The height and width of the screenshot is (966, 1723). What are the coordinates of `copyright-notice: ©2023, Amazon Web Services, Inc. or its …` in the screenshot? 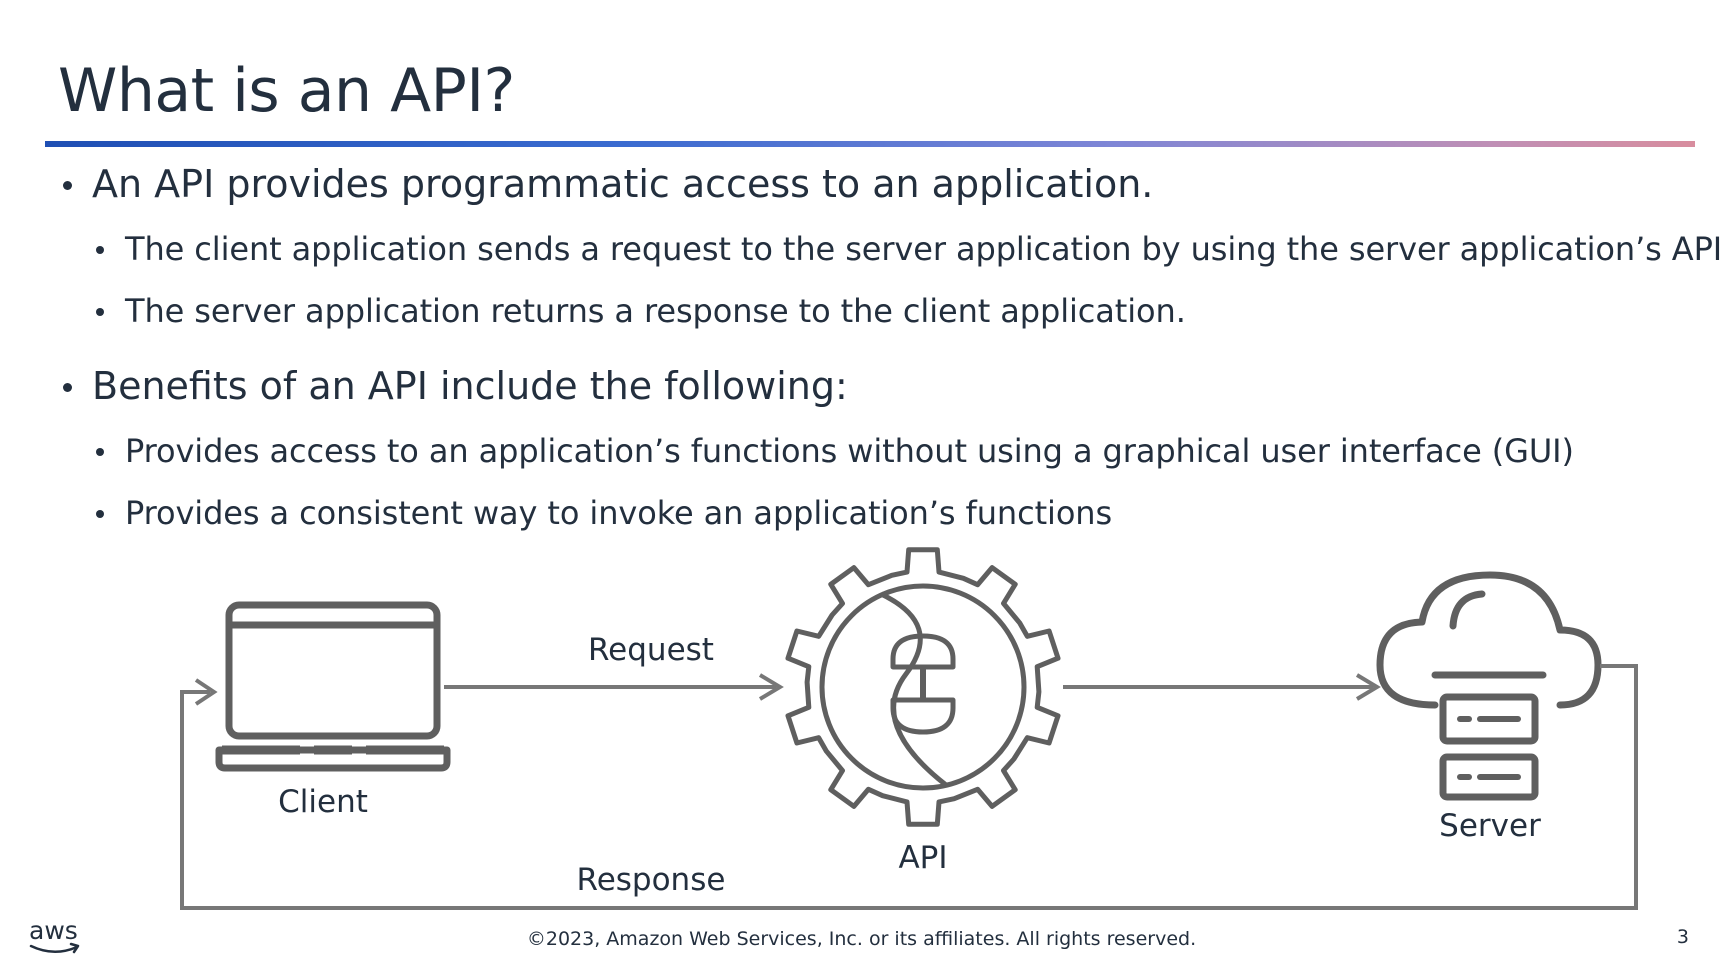 It's located at (861, 939).